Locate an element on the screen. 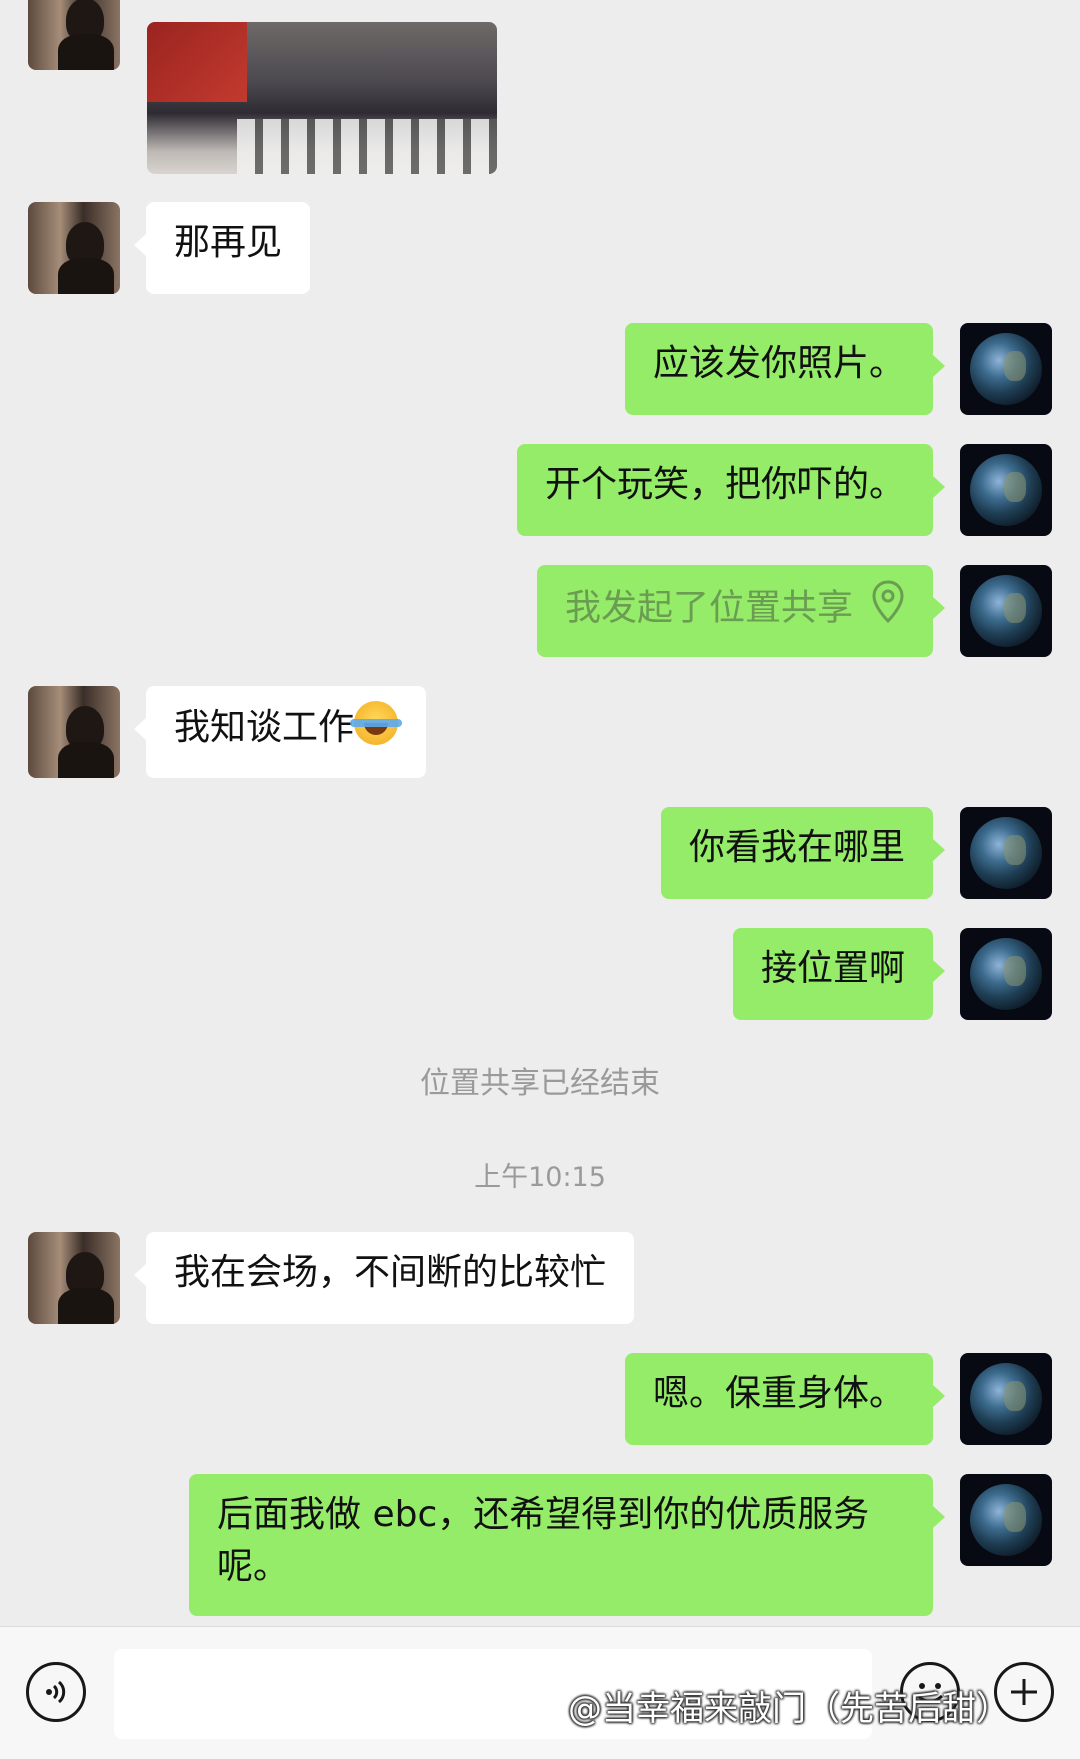  message-bubble-sent: 后面我做 ebc，还希望得到你的优质服务呢。 is located at coordinates (567, 1545).